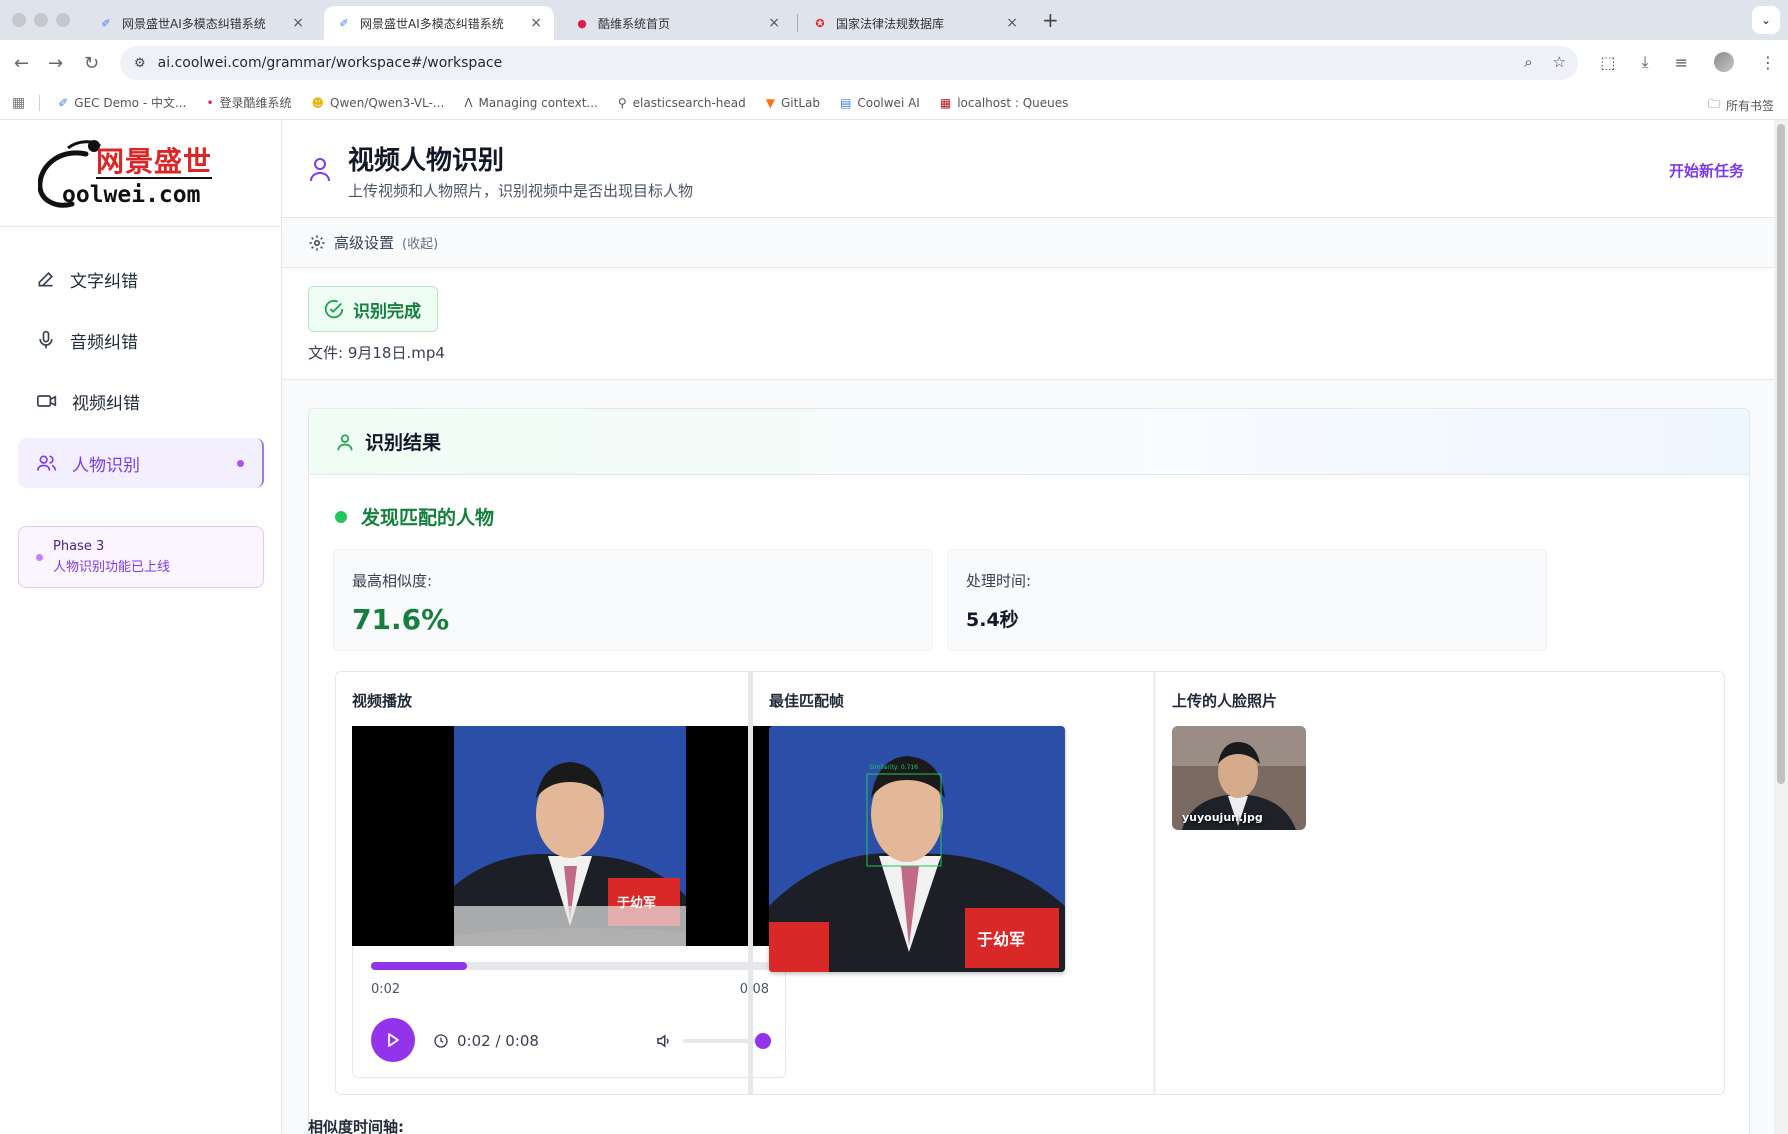  I want to click on video-player: 于幼军, so click(569, 836).